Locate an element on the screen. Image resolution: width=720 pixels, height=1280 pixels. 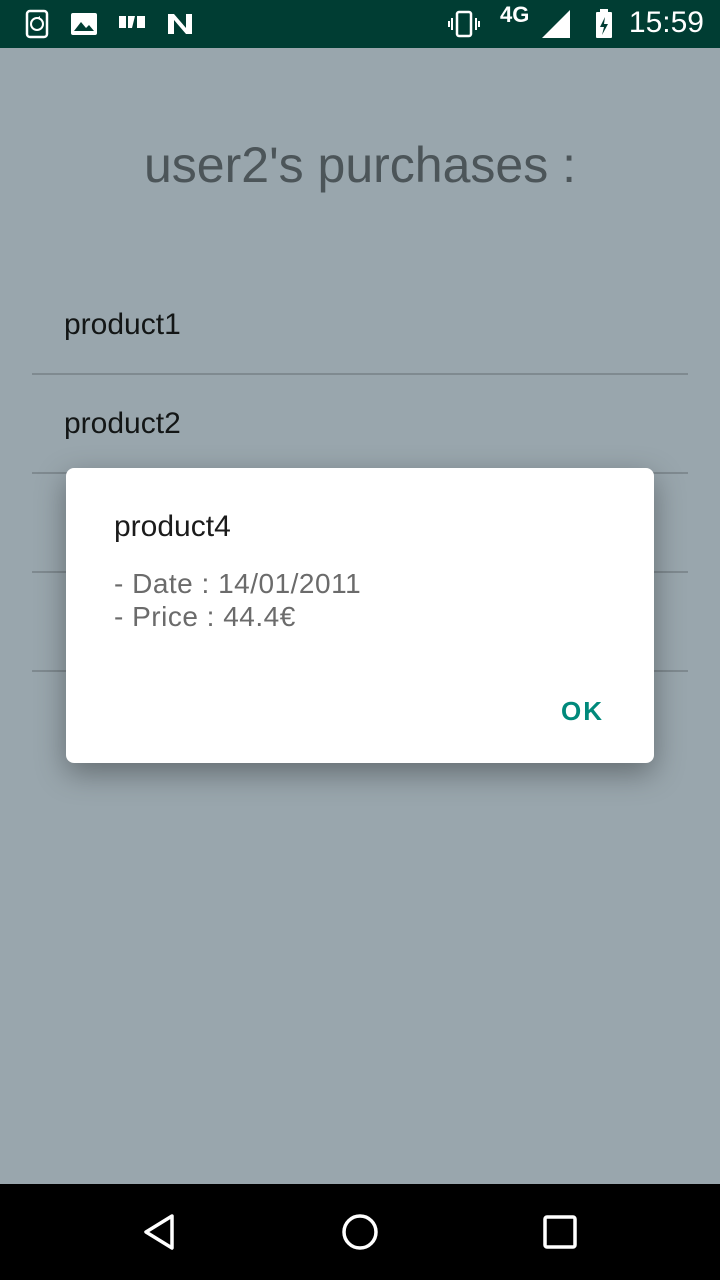
page-title: user2's purchases : is located at coordinates (360, 165).